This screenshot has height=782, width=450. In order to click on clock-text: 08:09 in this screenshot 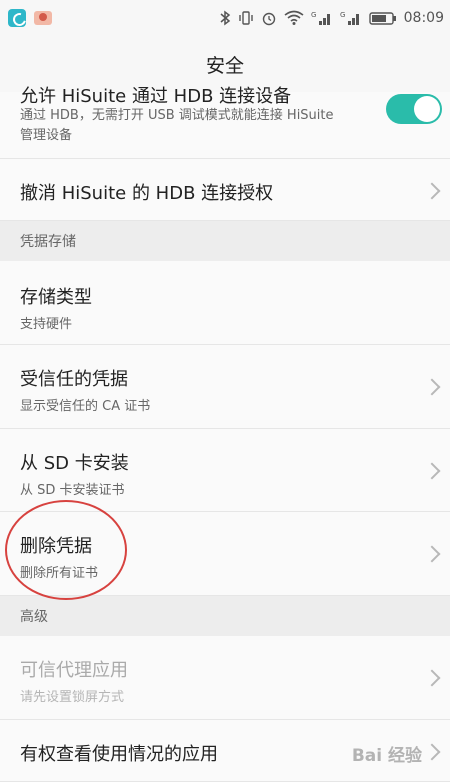, I will do `click(423, 18)`.